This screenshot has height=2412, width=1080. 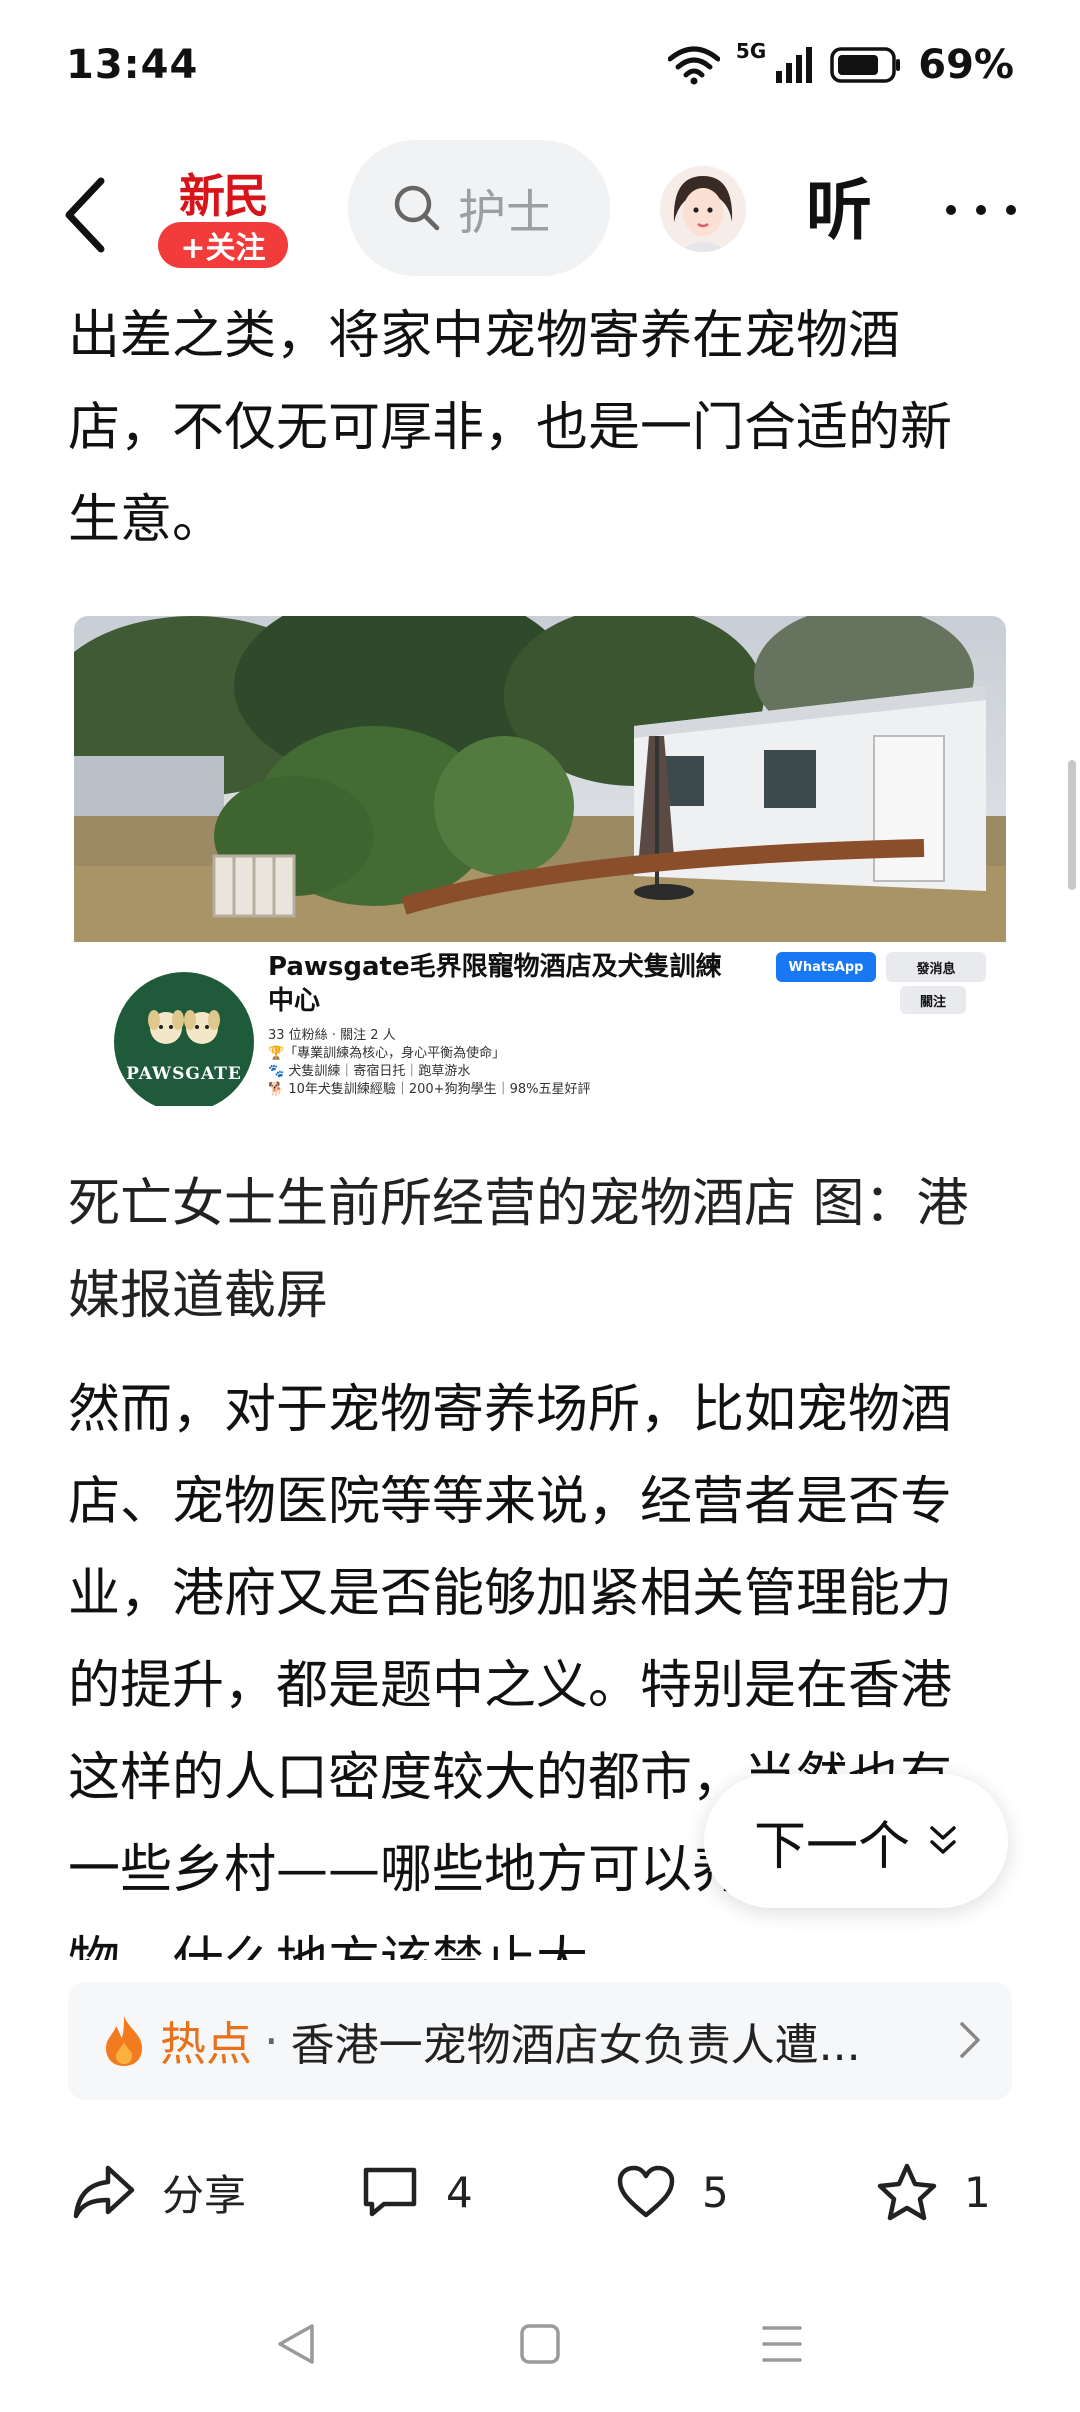 I want to click on avatar-icon, so click(x=703, y=209).